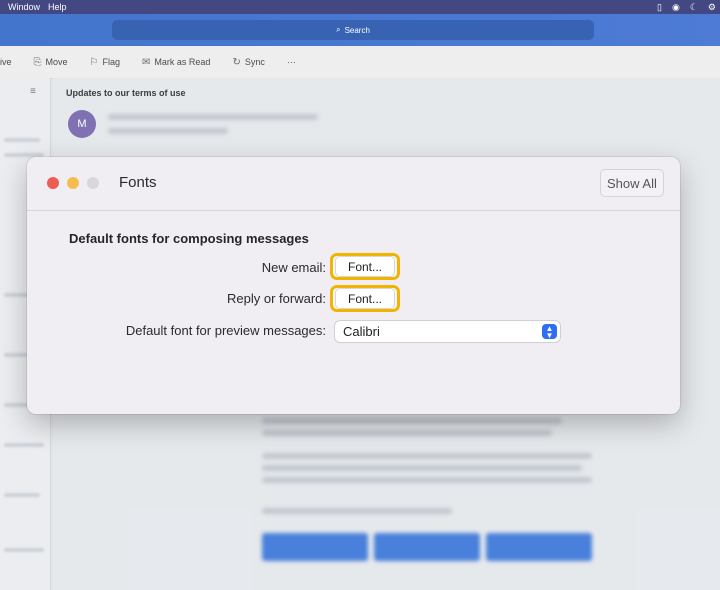  Describe the element at coordinates (361, 331) in the screenshot. I see `preview-font-value: Calibri` at that location.